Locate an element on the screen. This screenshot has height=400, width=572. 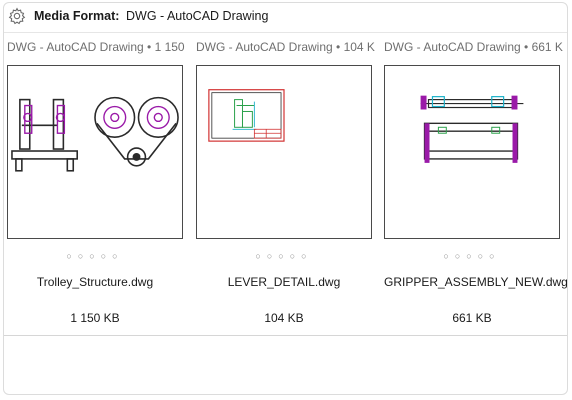
file-meta: DWG - AutoCAD Drawing • 104 K is located at coordinates (285, 47).